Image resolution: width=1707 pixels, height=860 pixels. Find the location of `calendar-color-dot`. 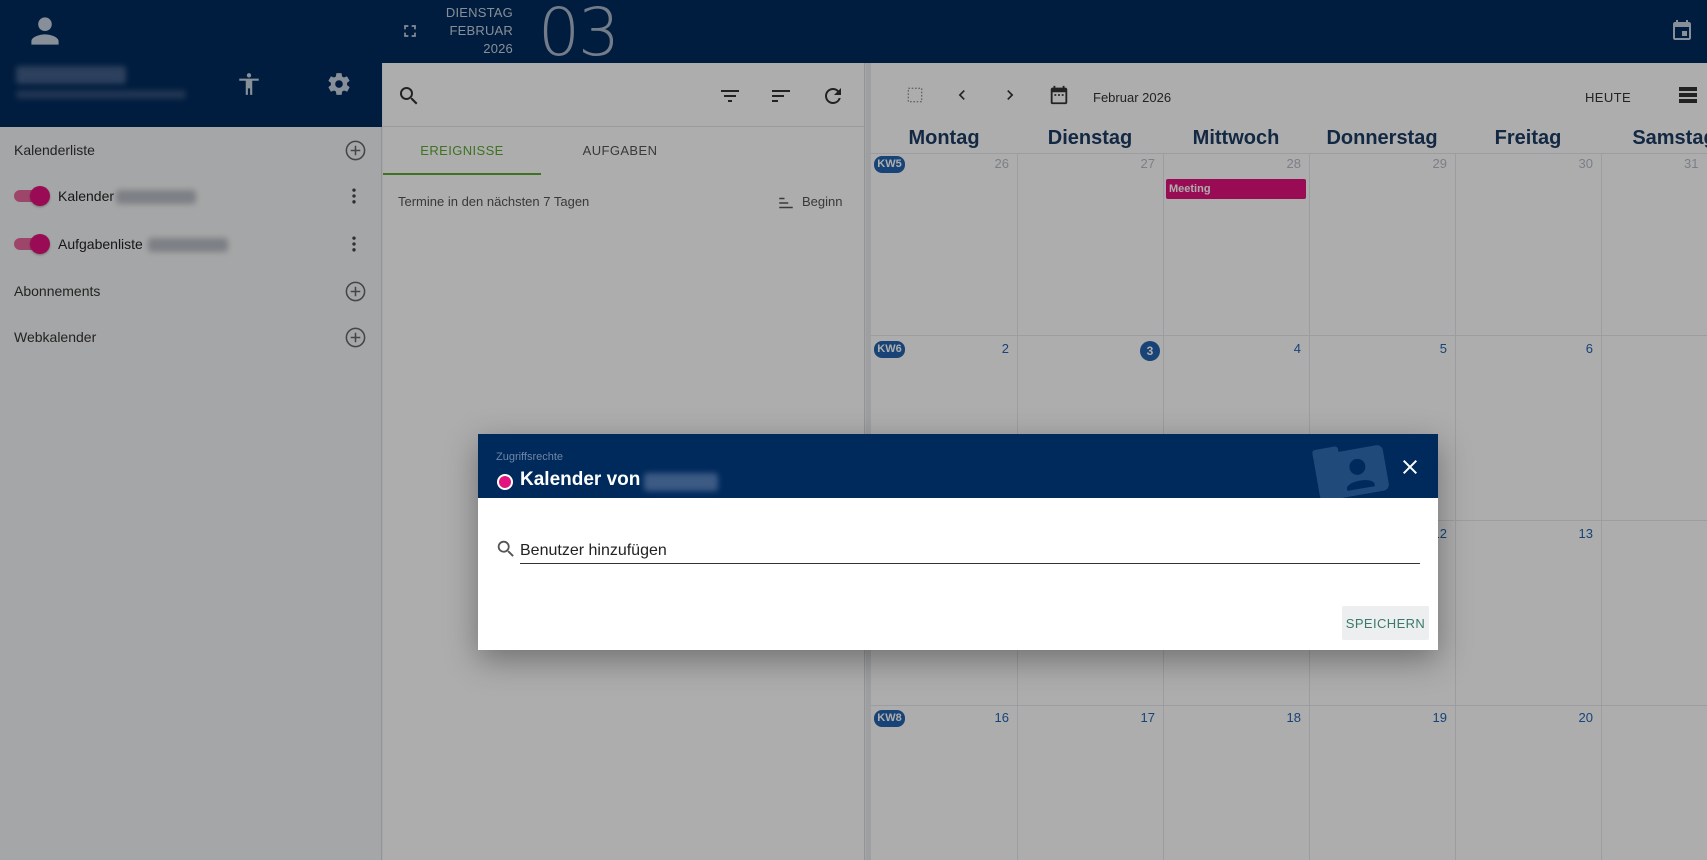

calendar-color-dot is located at coordinates (505, 482).